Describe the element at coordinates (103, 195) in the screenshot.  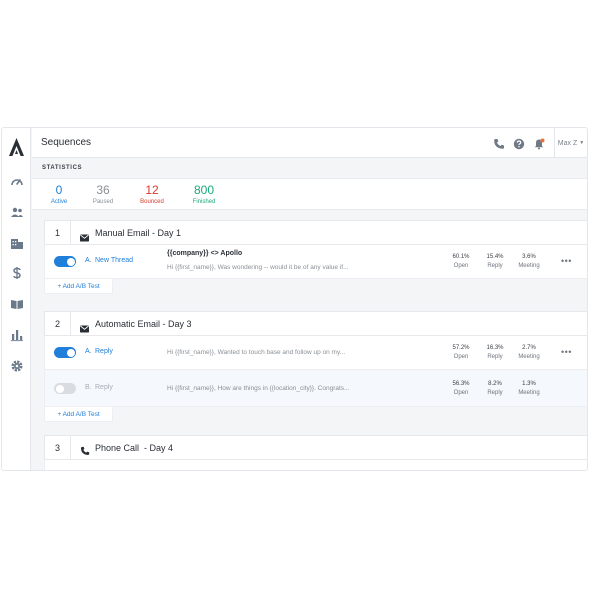
I see `stat-paused: 36 Paused` at that location.